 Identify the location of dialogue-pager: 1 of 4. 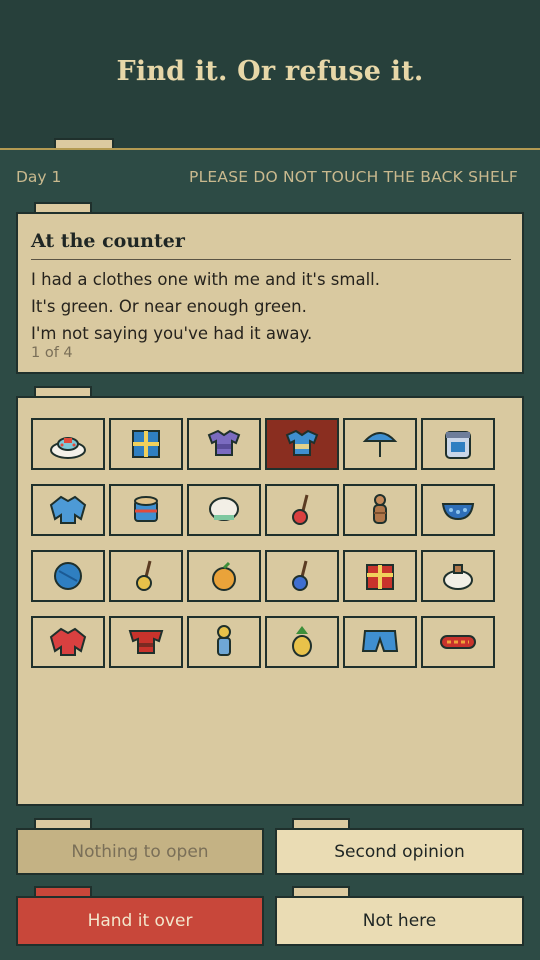
(52, 353).